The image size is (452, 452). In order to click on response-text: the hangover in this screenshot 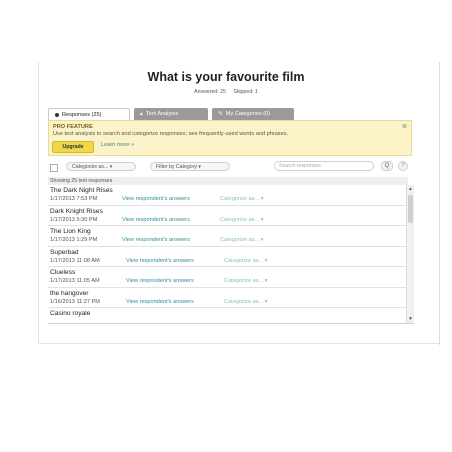, I will do `click(69, 293)`.